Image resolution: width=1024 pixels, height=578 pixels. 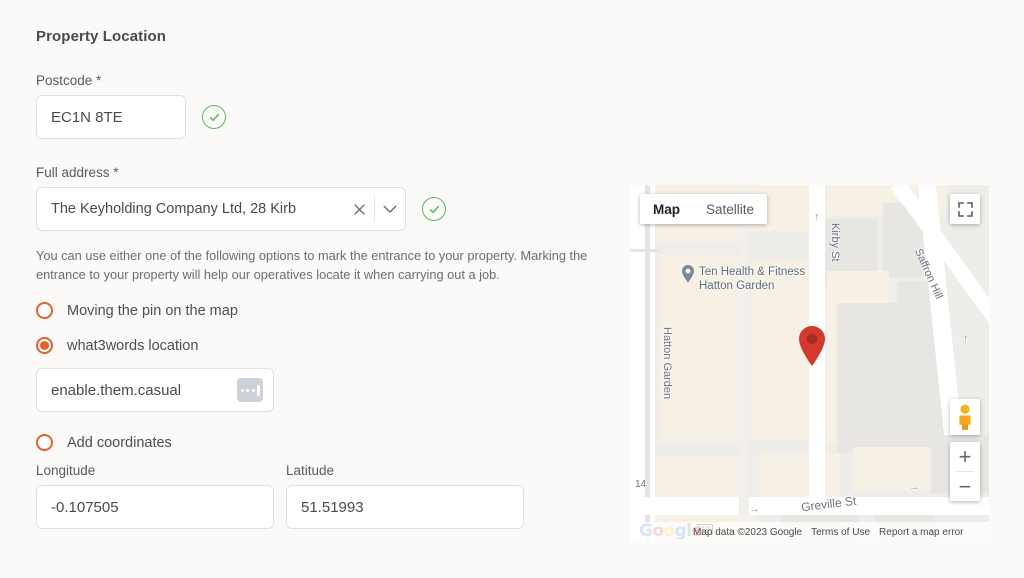 I want to click on what3words-icon, so click(x=250, y=390).